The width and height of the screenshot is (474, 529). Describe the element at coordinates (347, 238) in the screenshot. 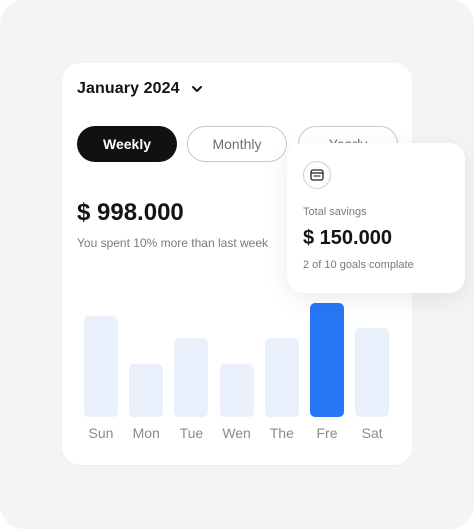

I see `savings-amount: $ 150.000` at that location.